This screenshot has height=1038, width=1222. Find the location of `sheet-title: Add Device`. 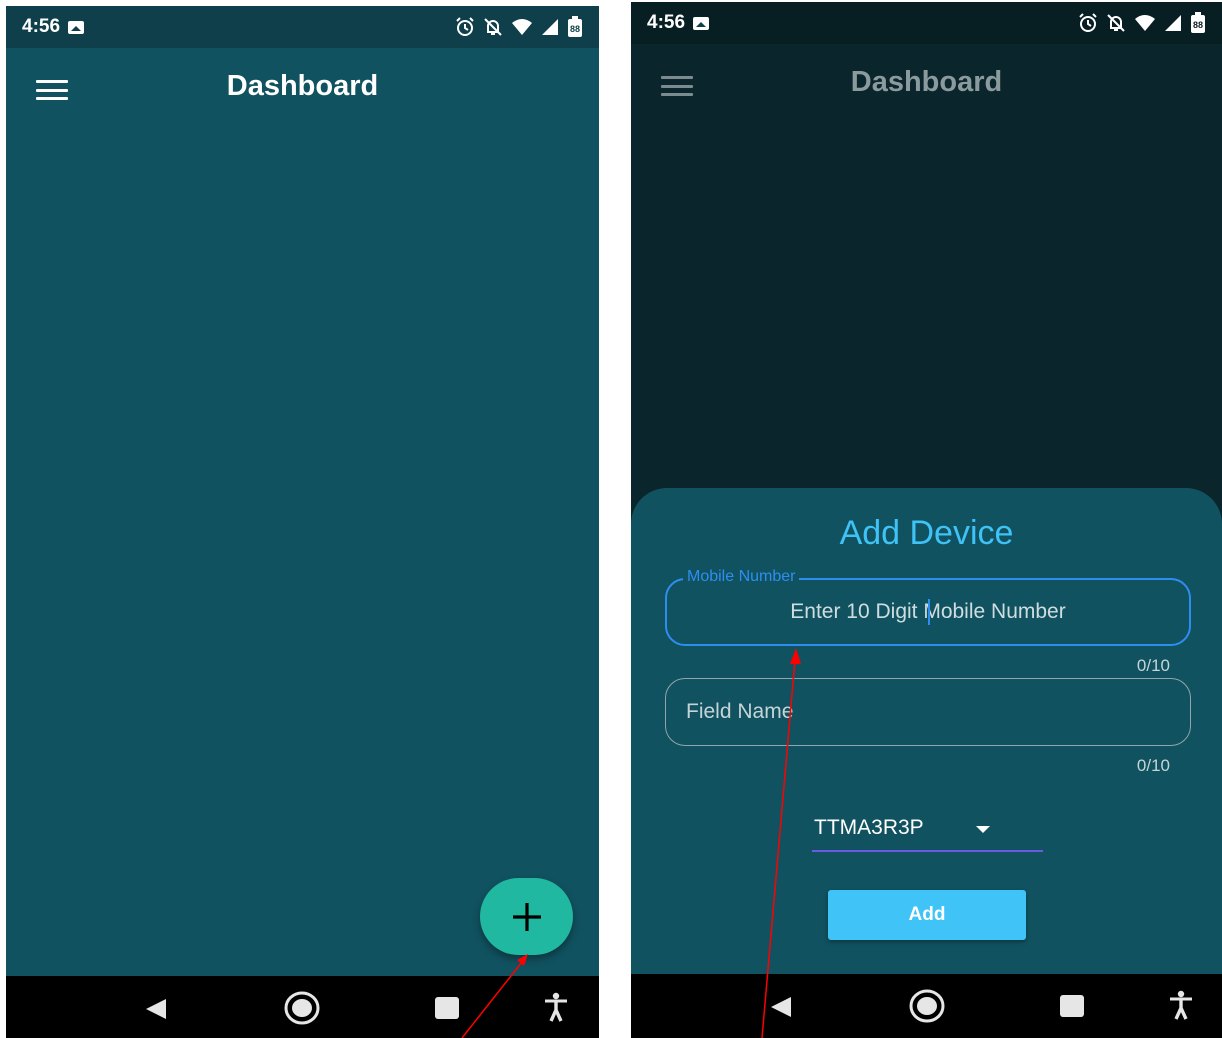

sheet-title: Add Device is located at coordinates (926, 533).